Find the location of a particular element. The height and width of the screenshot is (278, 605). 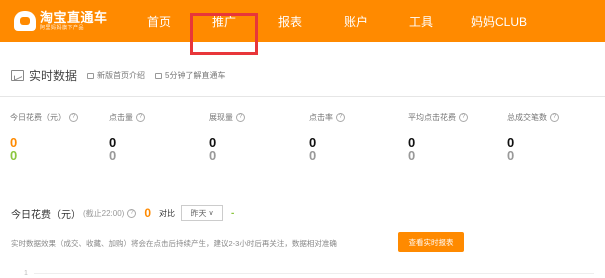

logo-subtitle: 阿里妈妈旗下产品 is located at coordinates (62, 28).